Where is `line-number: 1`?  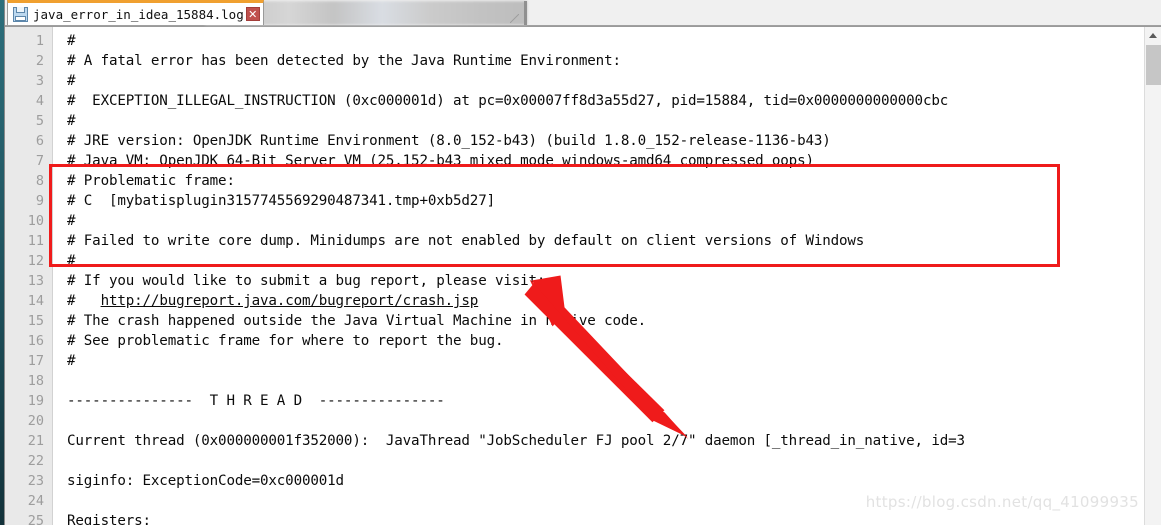
line-number: 1 is located at coordinates (39, 41).